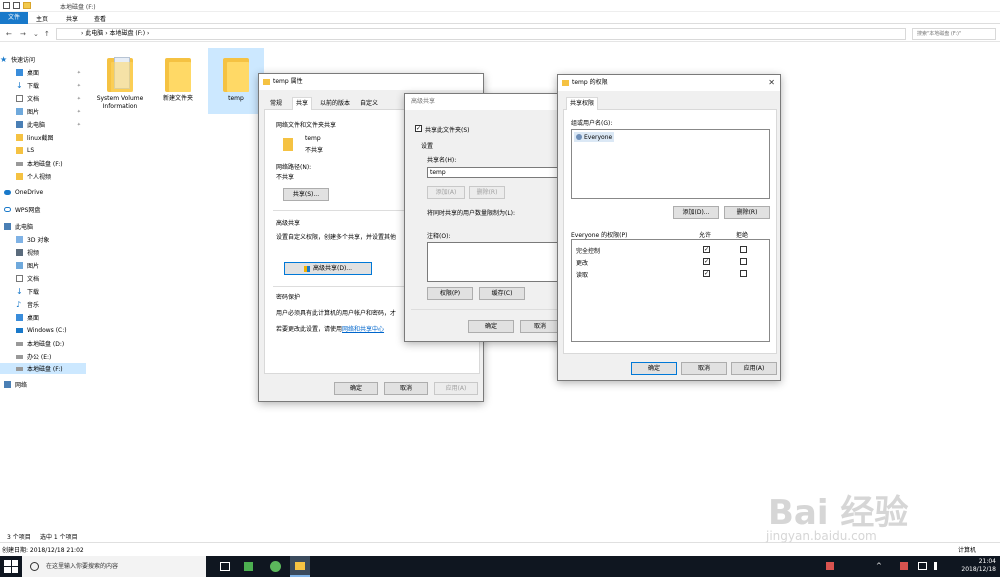 The height and width of the screenshot is (577, 1000). Describe the element at coordinates (19, 163) in the screenshot. I see `drive-icon` at that location.